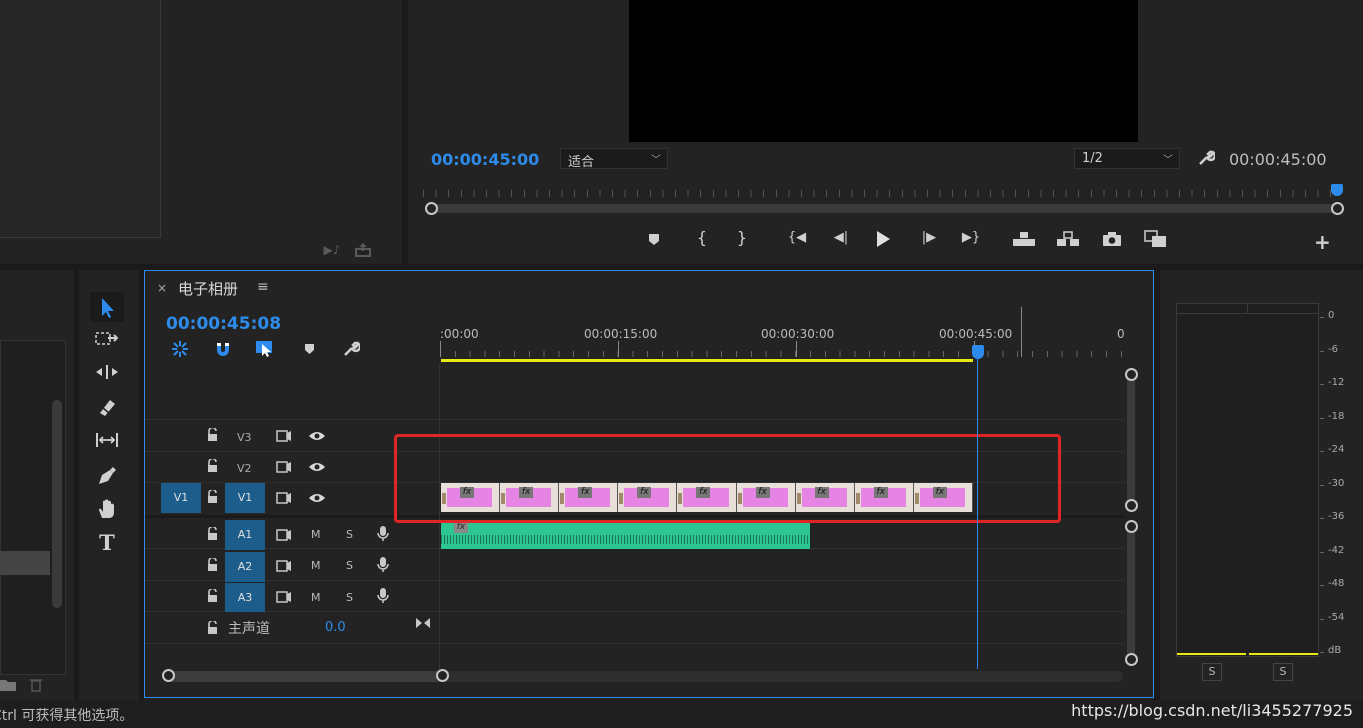 This screenshot has height=728, width=1363. I want to click on snap-magnet-icon, so click(223, 349).